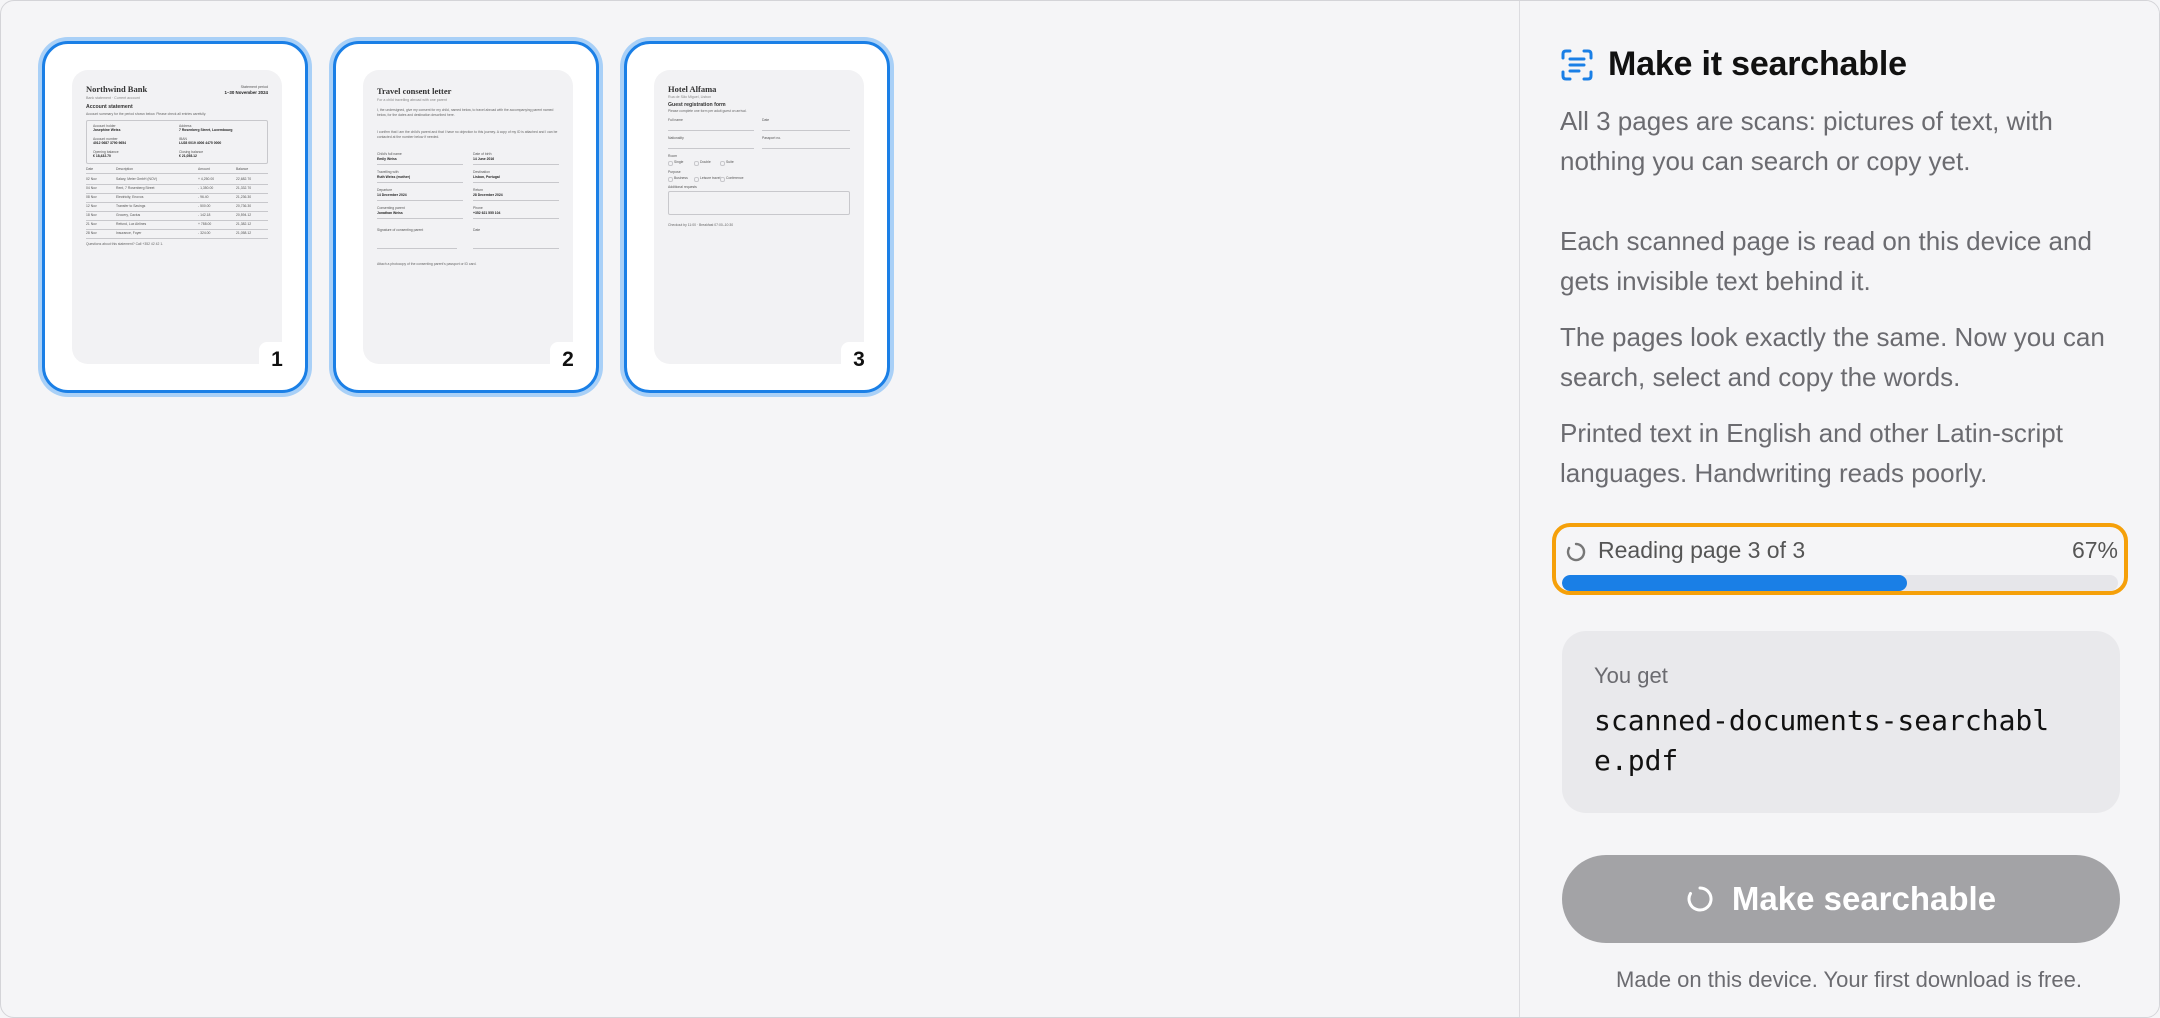 The image size is (2160, 1018). I want to click on preview-field-value: 28 December 2024, so click(488, 195).